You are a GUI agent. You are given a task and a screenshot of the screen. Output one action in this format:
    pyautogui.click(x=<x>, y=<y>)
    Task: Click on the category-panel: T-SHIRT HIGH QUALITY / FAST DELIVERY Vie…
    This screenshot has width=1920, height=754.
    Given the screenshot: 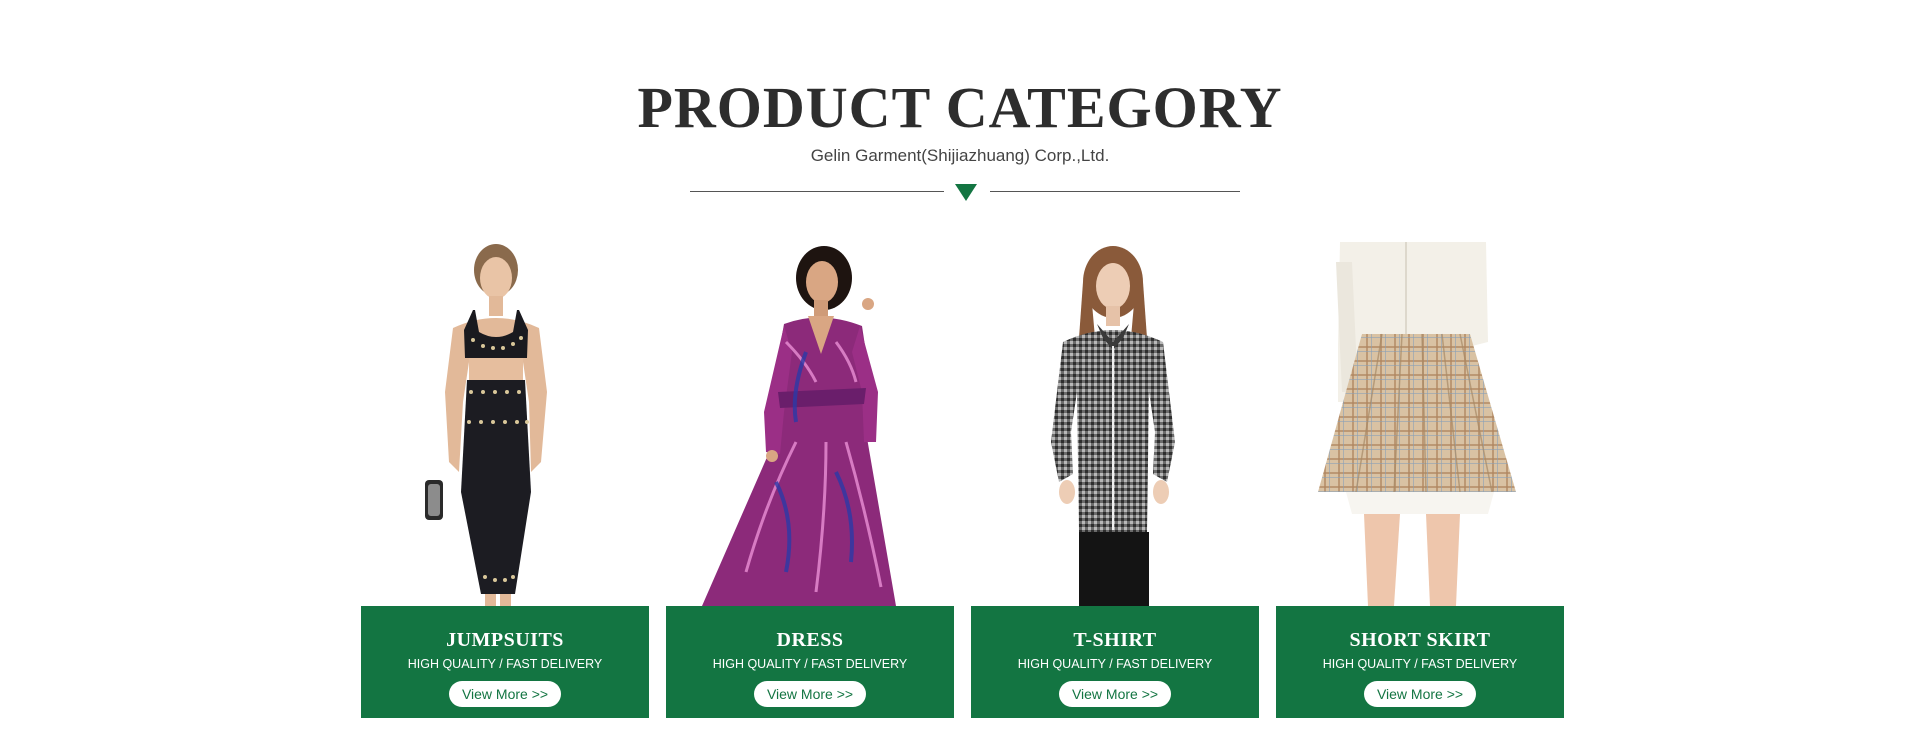 What is the action you would take?
    pyautogui.click(x=1115, y=662)
    